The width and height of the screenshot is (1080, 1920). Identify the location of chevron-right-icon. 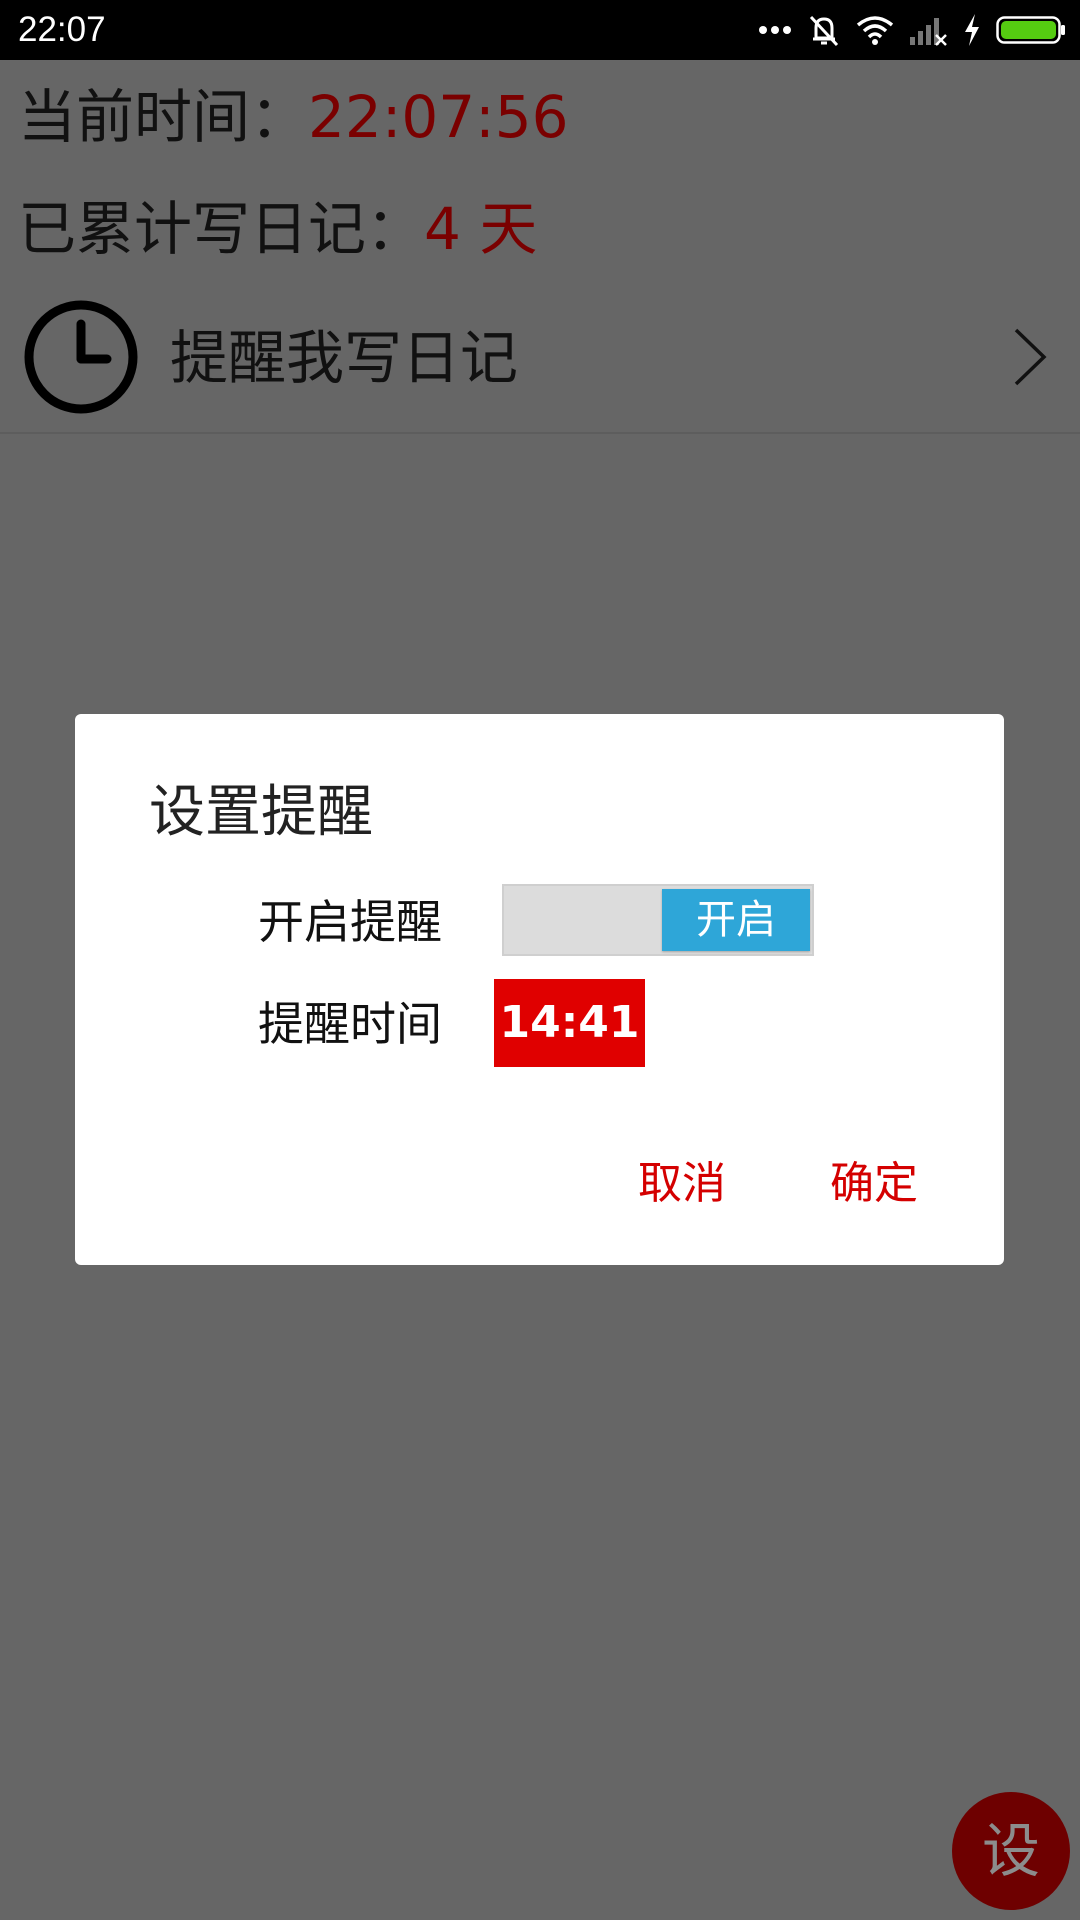
(1030, 357).